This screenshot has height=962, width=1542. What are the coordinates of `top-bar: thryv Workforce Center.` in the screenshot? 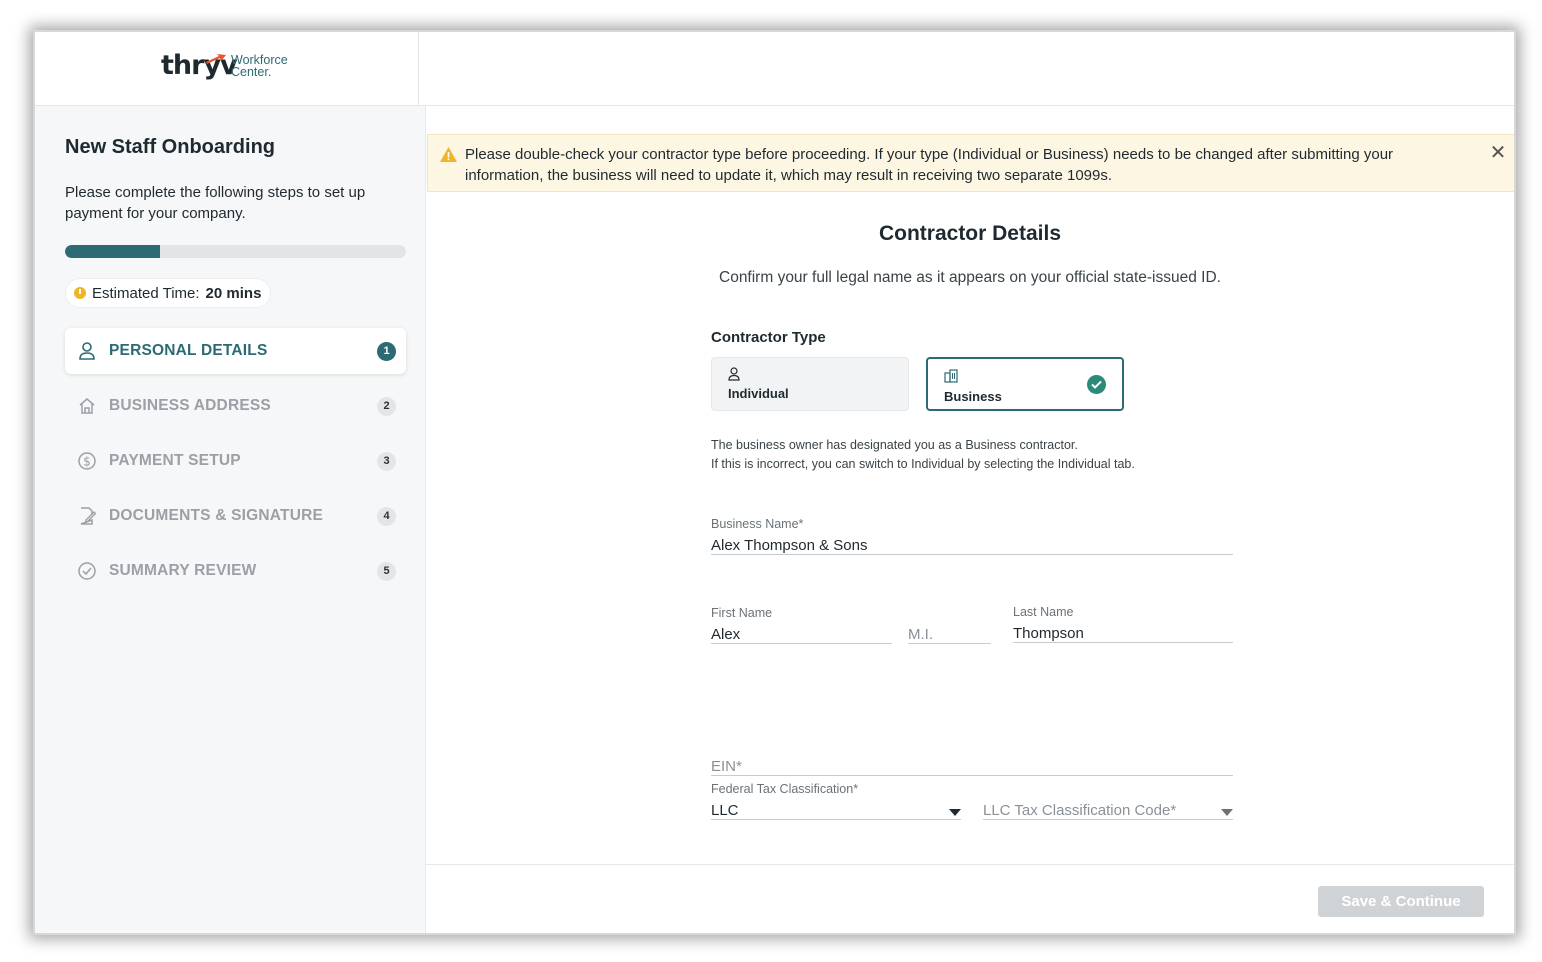 It's located at (774, 69).